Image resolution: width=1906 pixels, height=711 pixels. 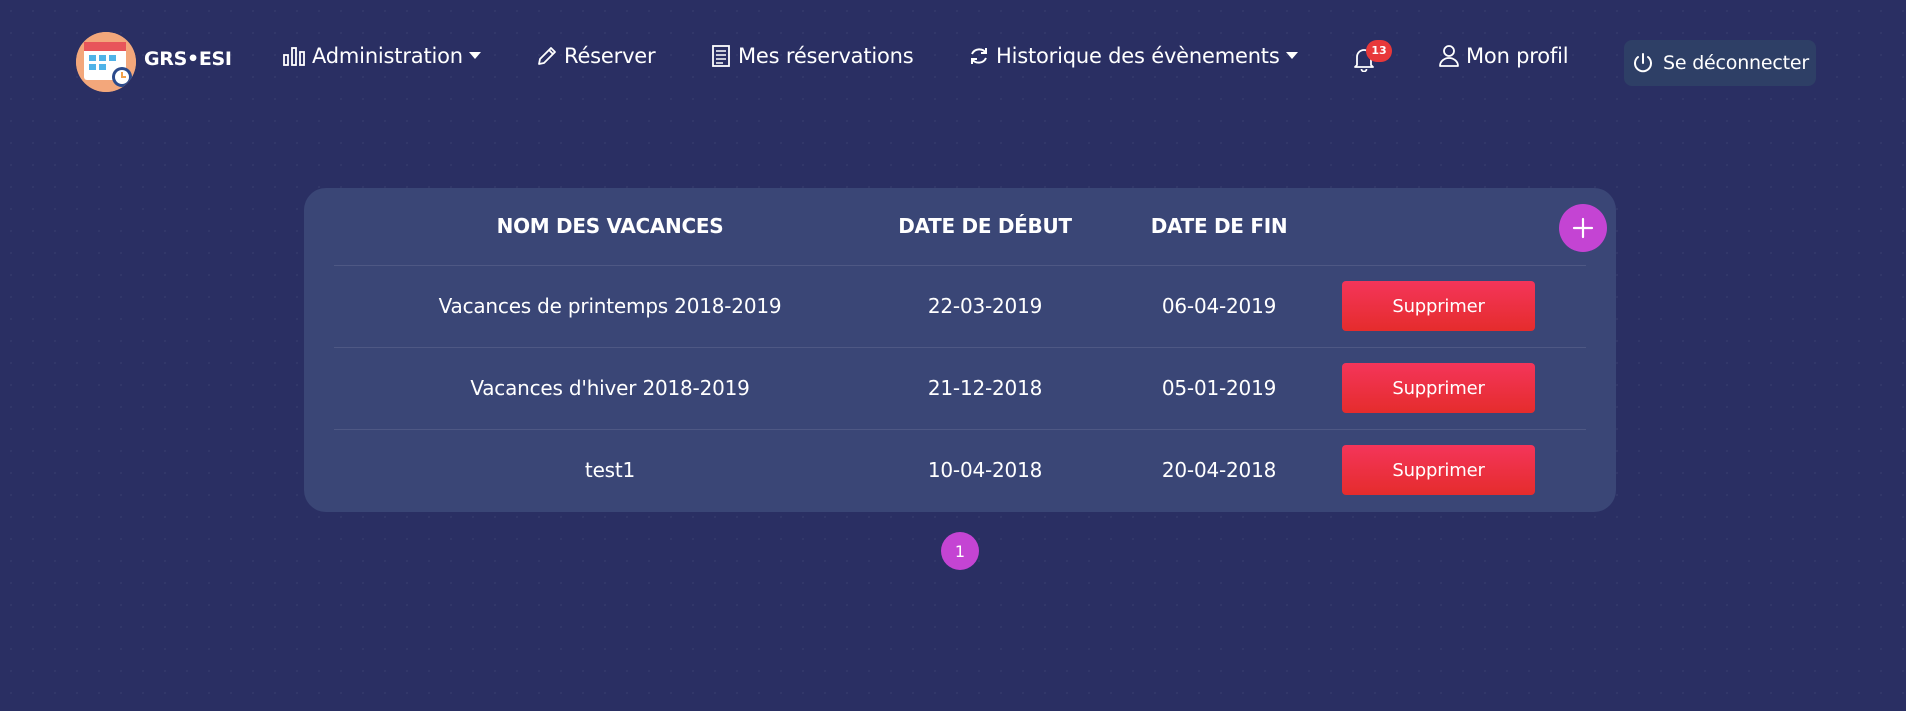 I want to click on brand-name: GRS•ESI, so click(x=188, y=59).